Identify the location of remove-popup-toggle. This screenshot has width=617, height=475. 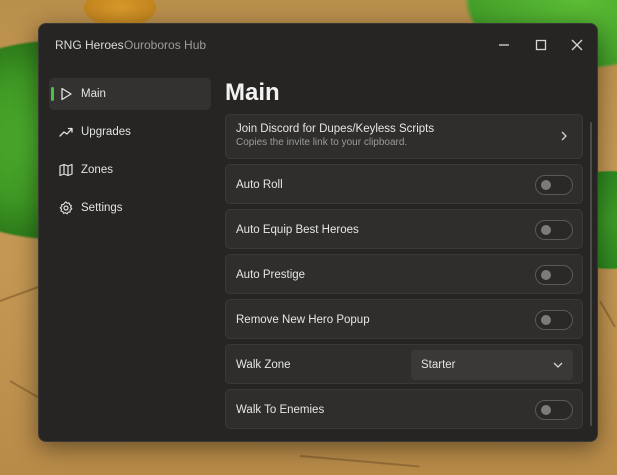
(554, 320).